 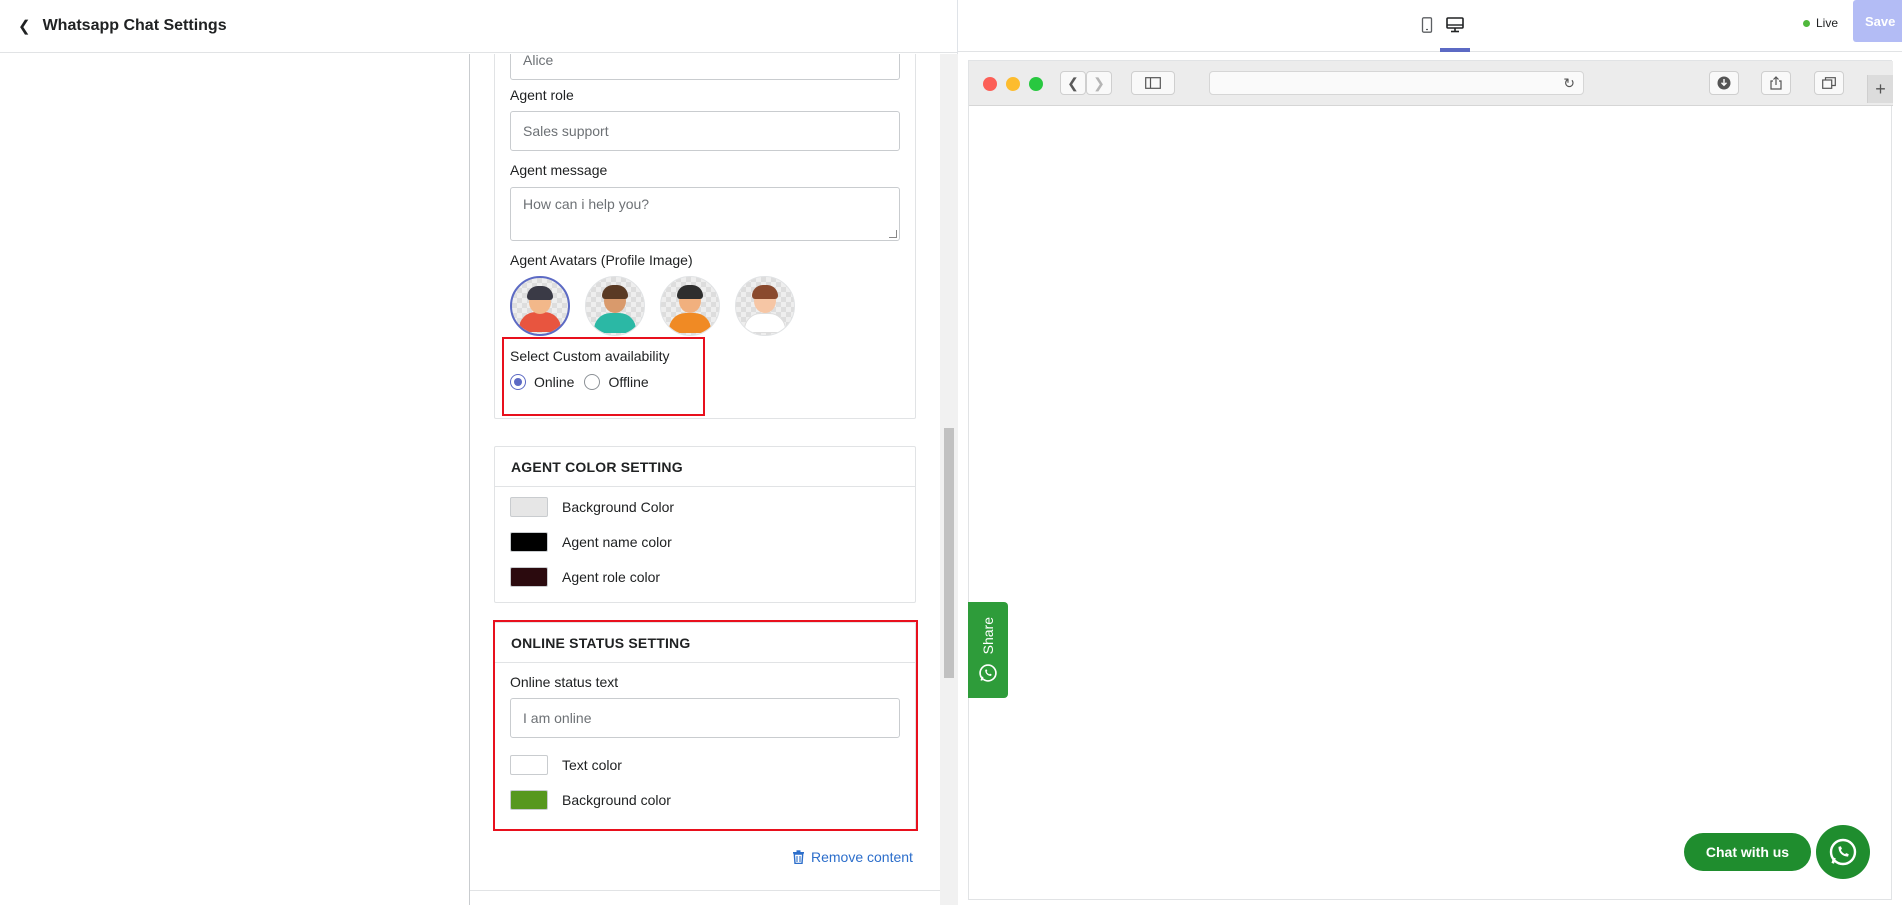 What do you see at coordinates (611, 577) in the screenshot?
I see `agent-role-color-label: Agent role color` at bounding box center [611, 577].